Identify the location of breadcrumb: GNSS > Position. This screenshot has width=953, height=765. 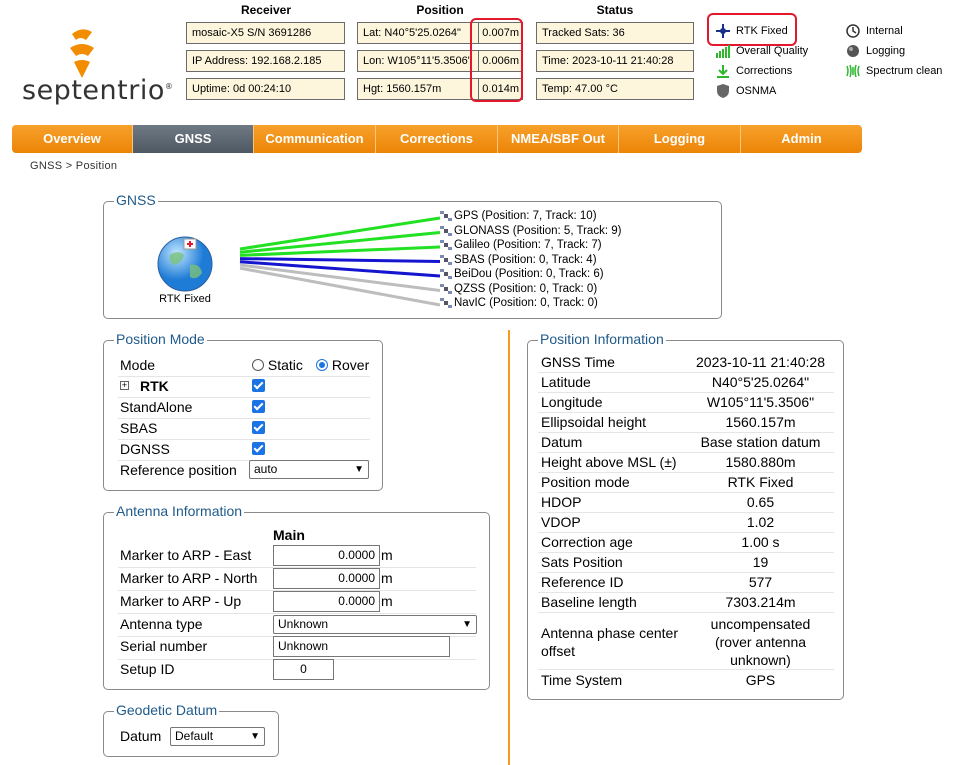
(74, 166).